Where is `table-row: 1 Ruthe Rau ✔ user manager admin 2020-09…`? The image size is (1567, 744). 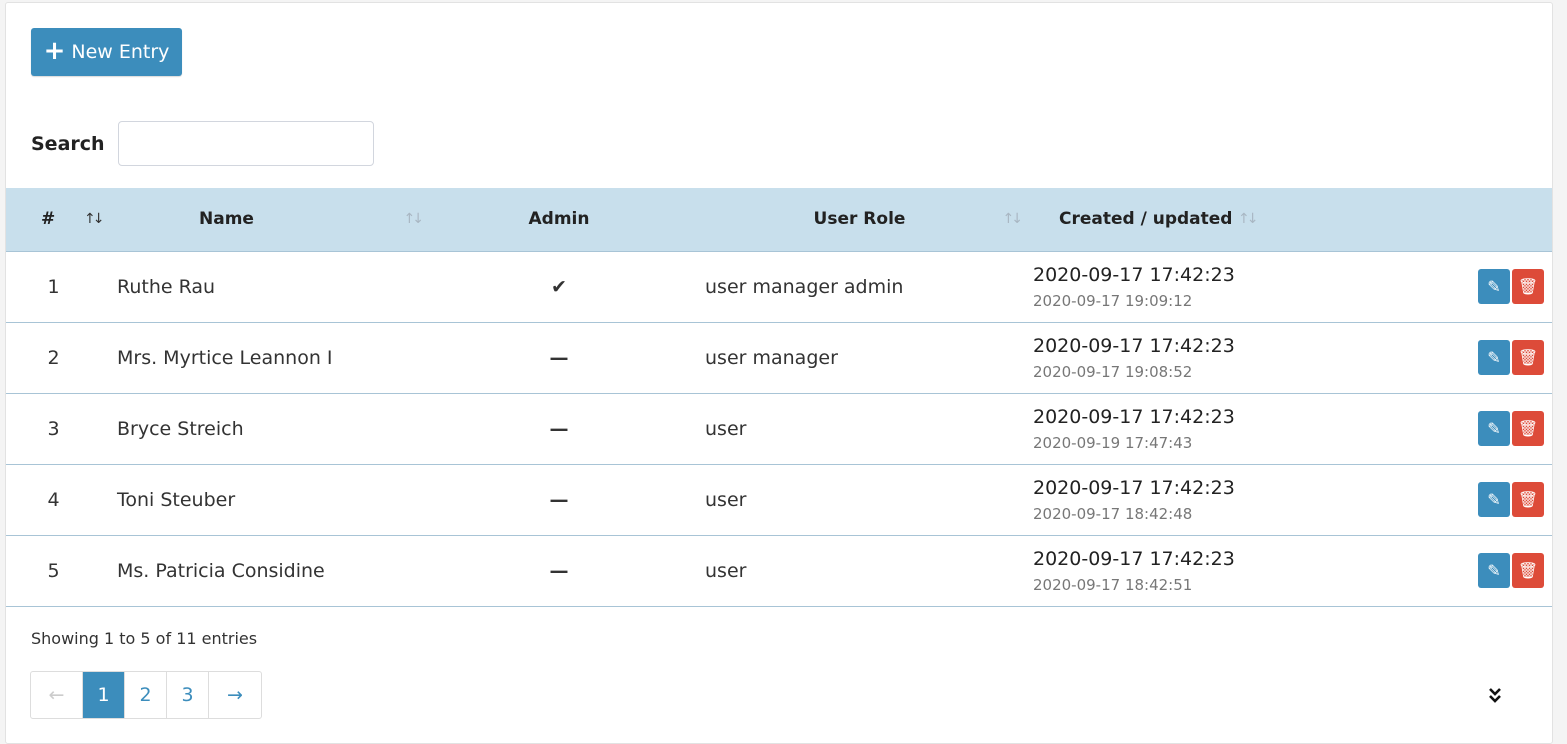 table-row: 1 Ruthe Rau ✔ user manager admin 2020-09… is located at coordinates (779, 286).